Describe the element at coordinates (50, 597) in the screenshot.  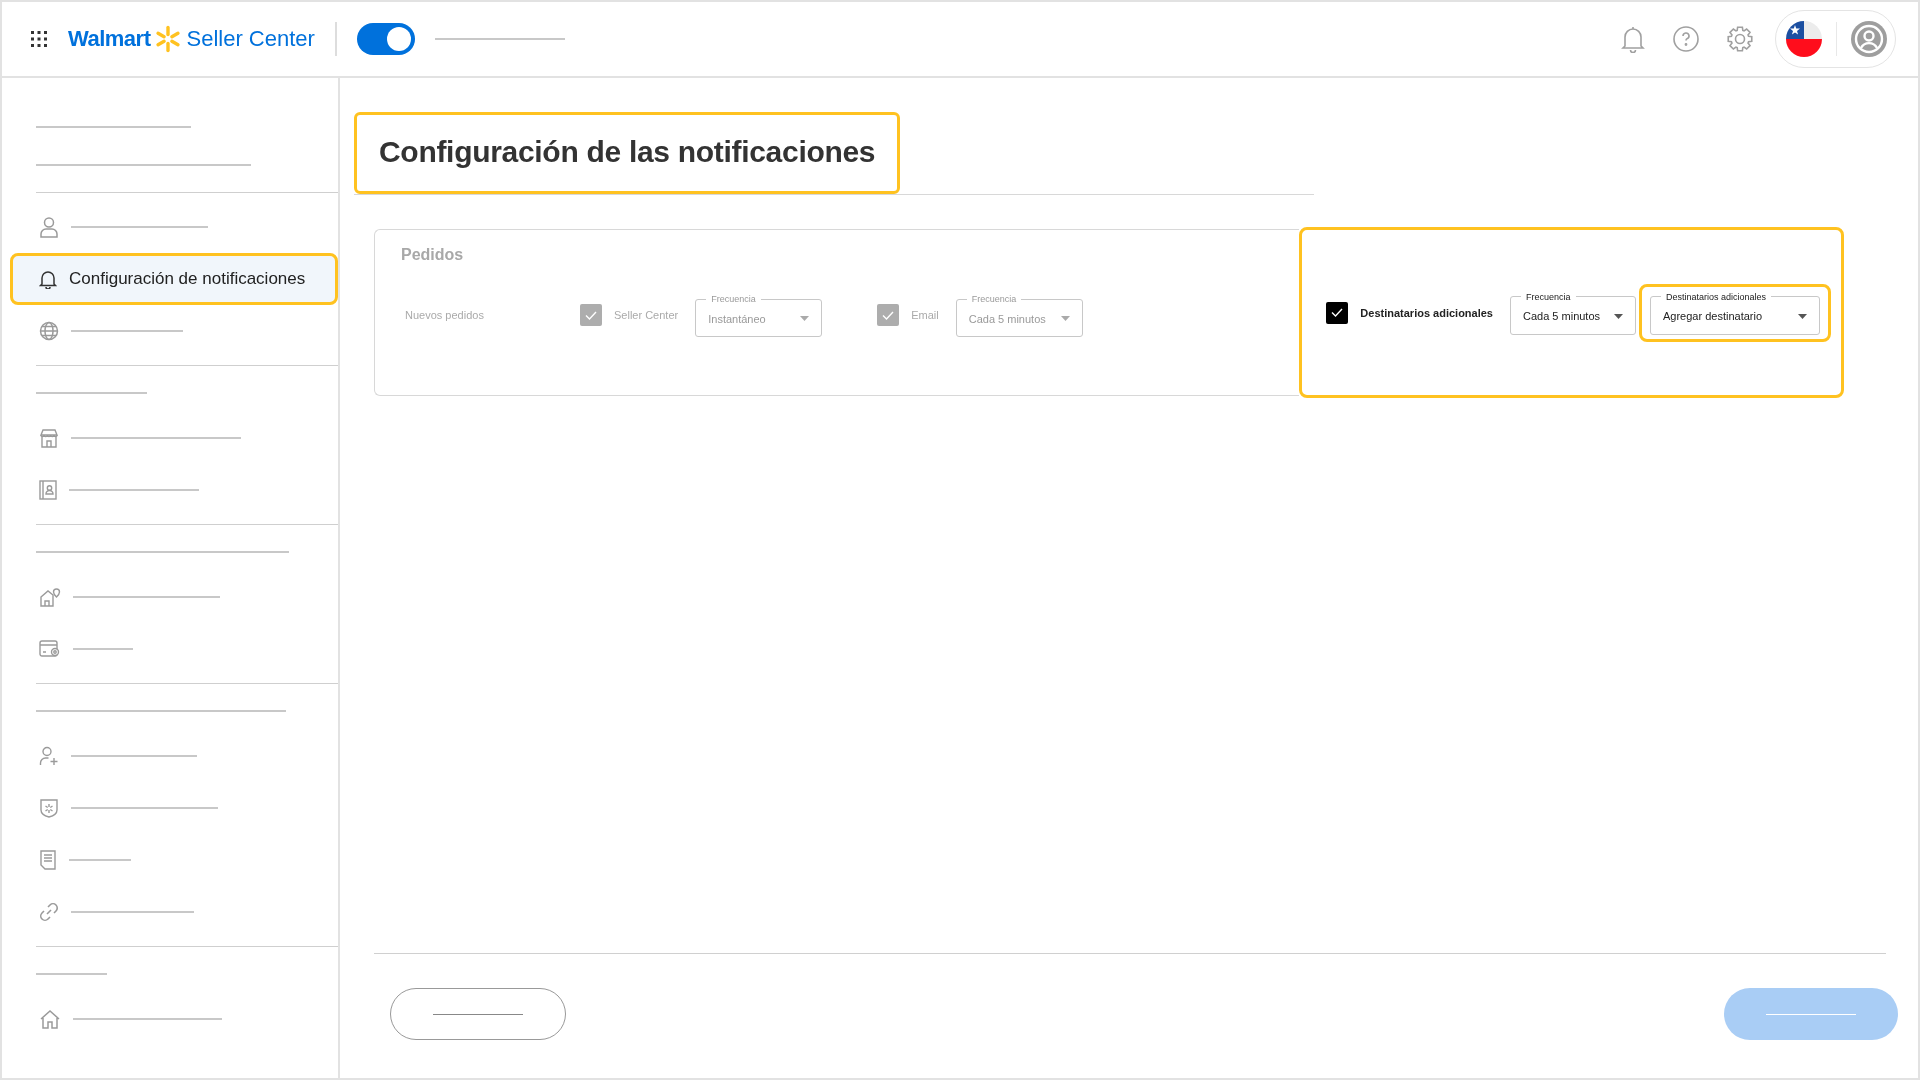
I see `house-pin-icon` at that location.